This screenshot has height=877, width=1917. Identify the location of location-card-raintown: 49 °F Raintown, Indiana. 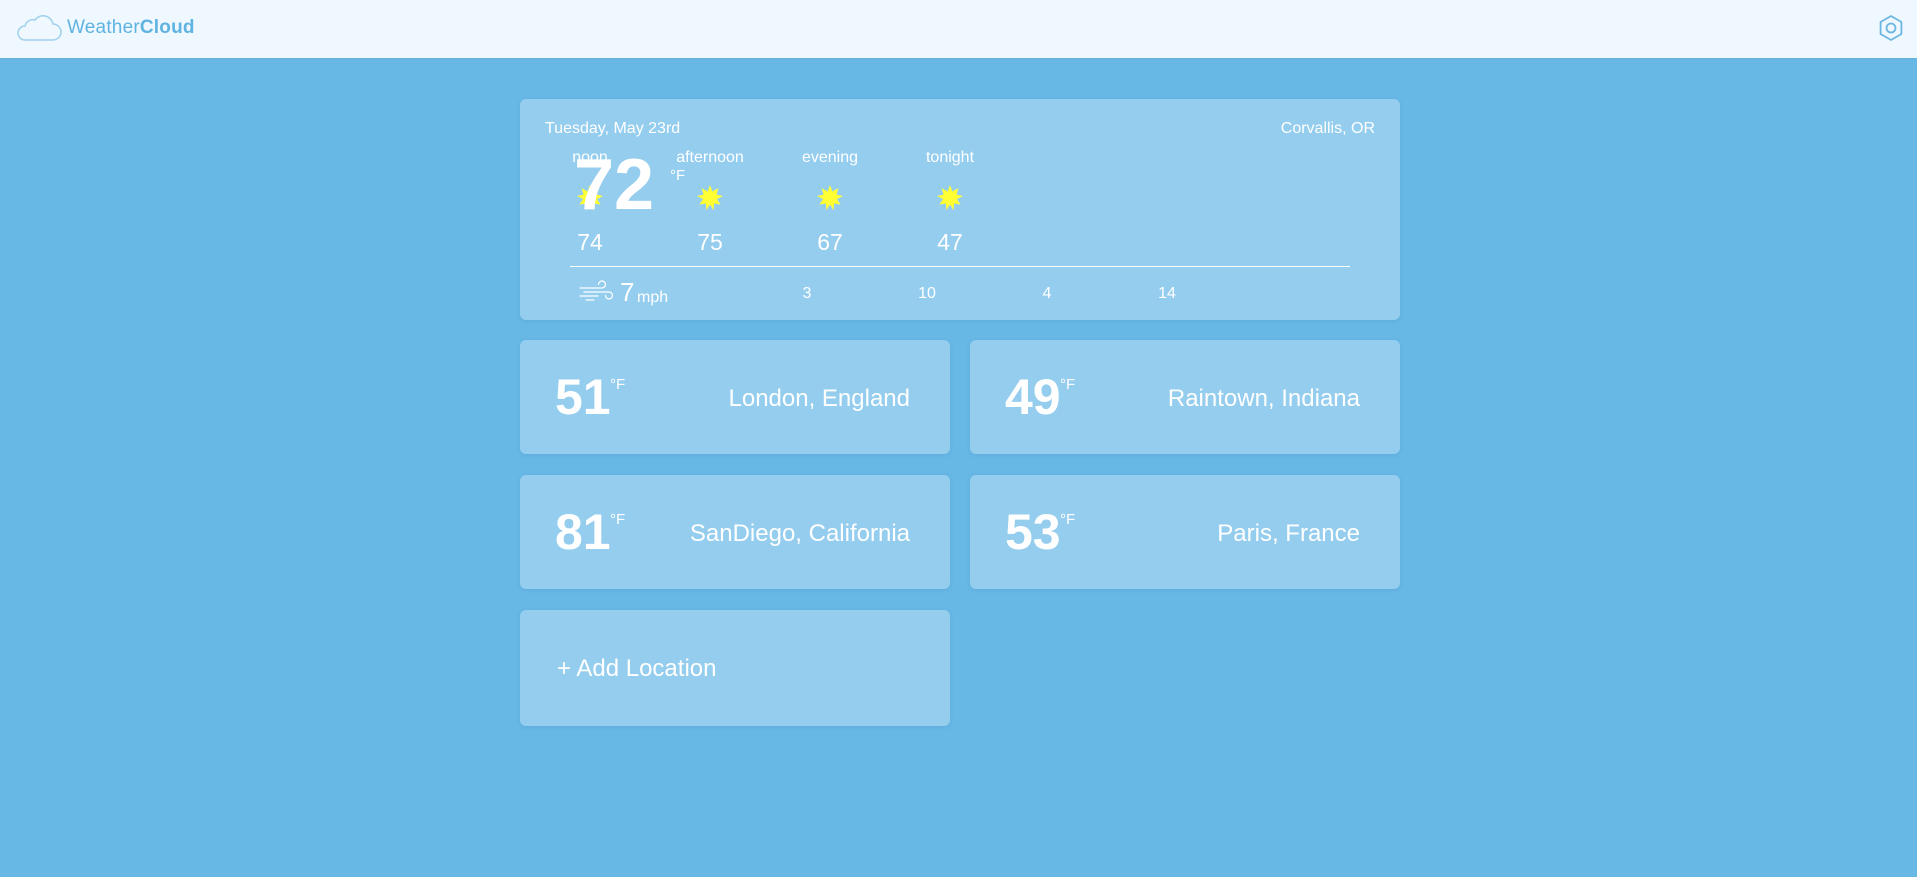
(1185, 397).